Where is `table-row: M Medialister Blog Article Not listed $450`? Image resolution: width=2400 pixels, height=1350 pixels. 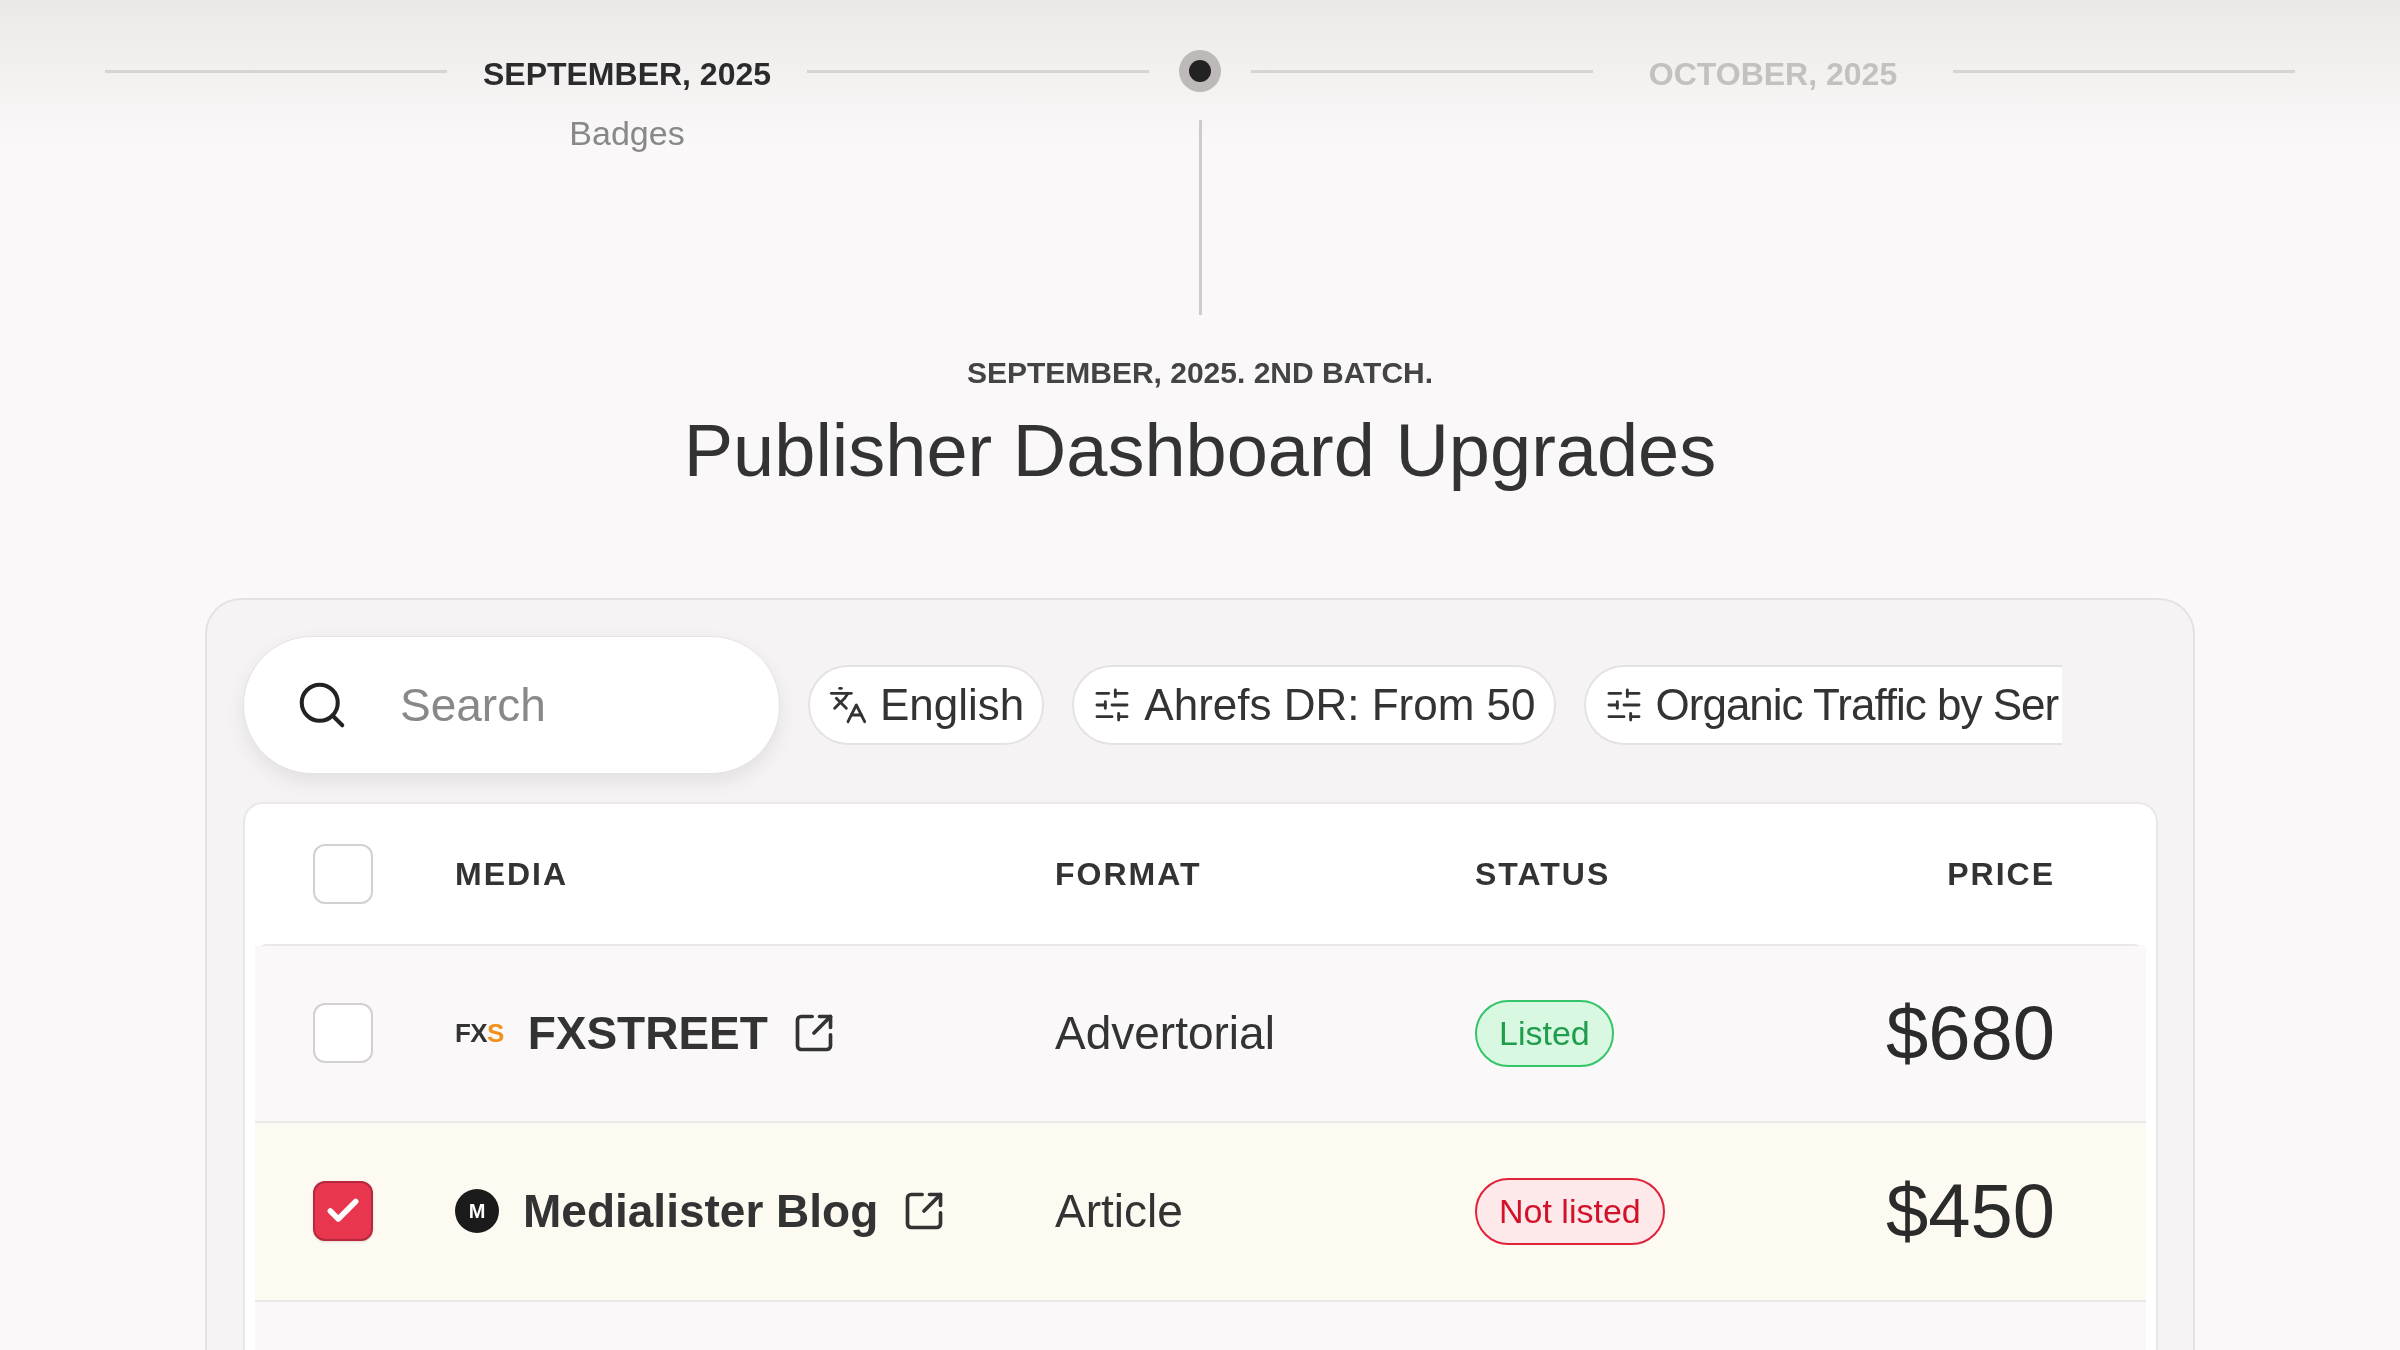
table-row: M Medialister Blog Article Not listed $450 is located at coordinates (1200, 1212).